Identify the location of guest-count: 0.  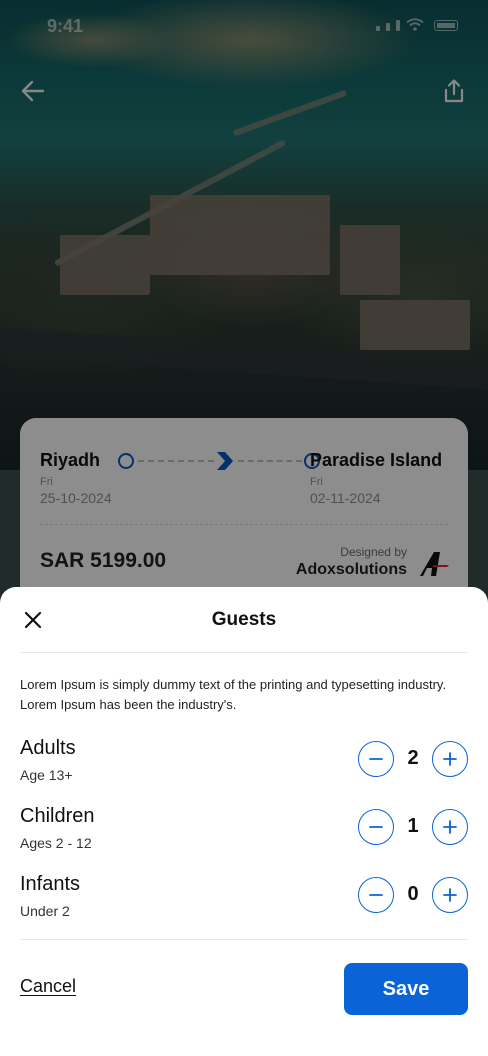
(413, 894).